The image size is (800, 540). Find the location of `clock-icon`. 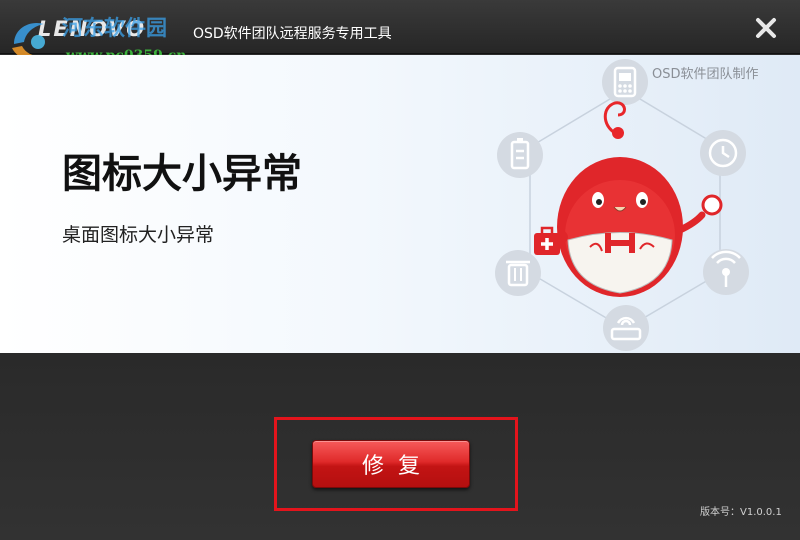

clock-icon is located at coordinates (723, 153).